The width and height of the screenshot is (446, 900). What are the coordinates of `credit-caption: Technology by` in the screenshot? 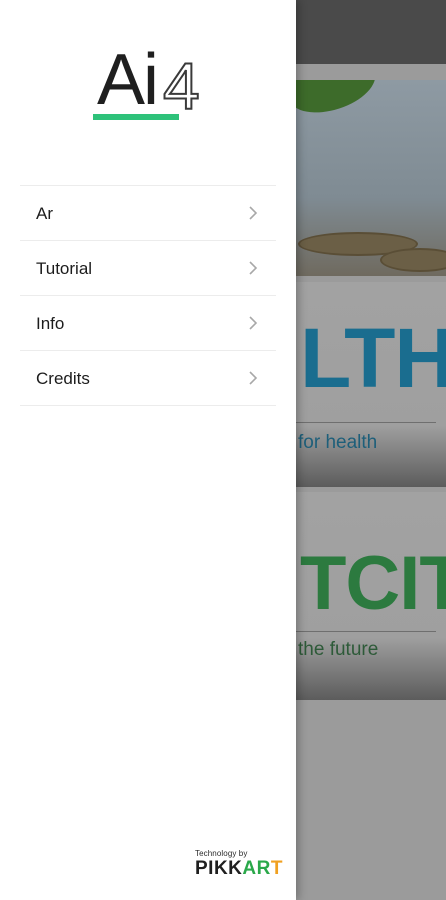 It's located at (221, 853).